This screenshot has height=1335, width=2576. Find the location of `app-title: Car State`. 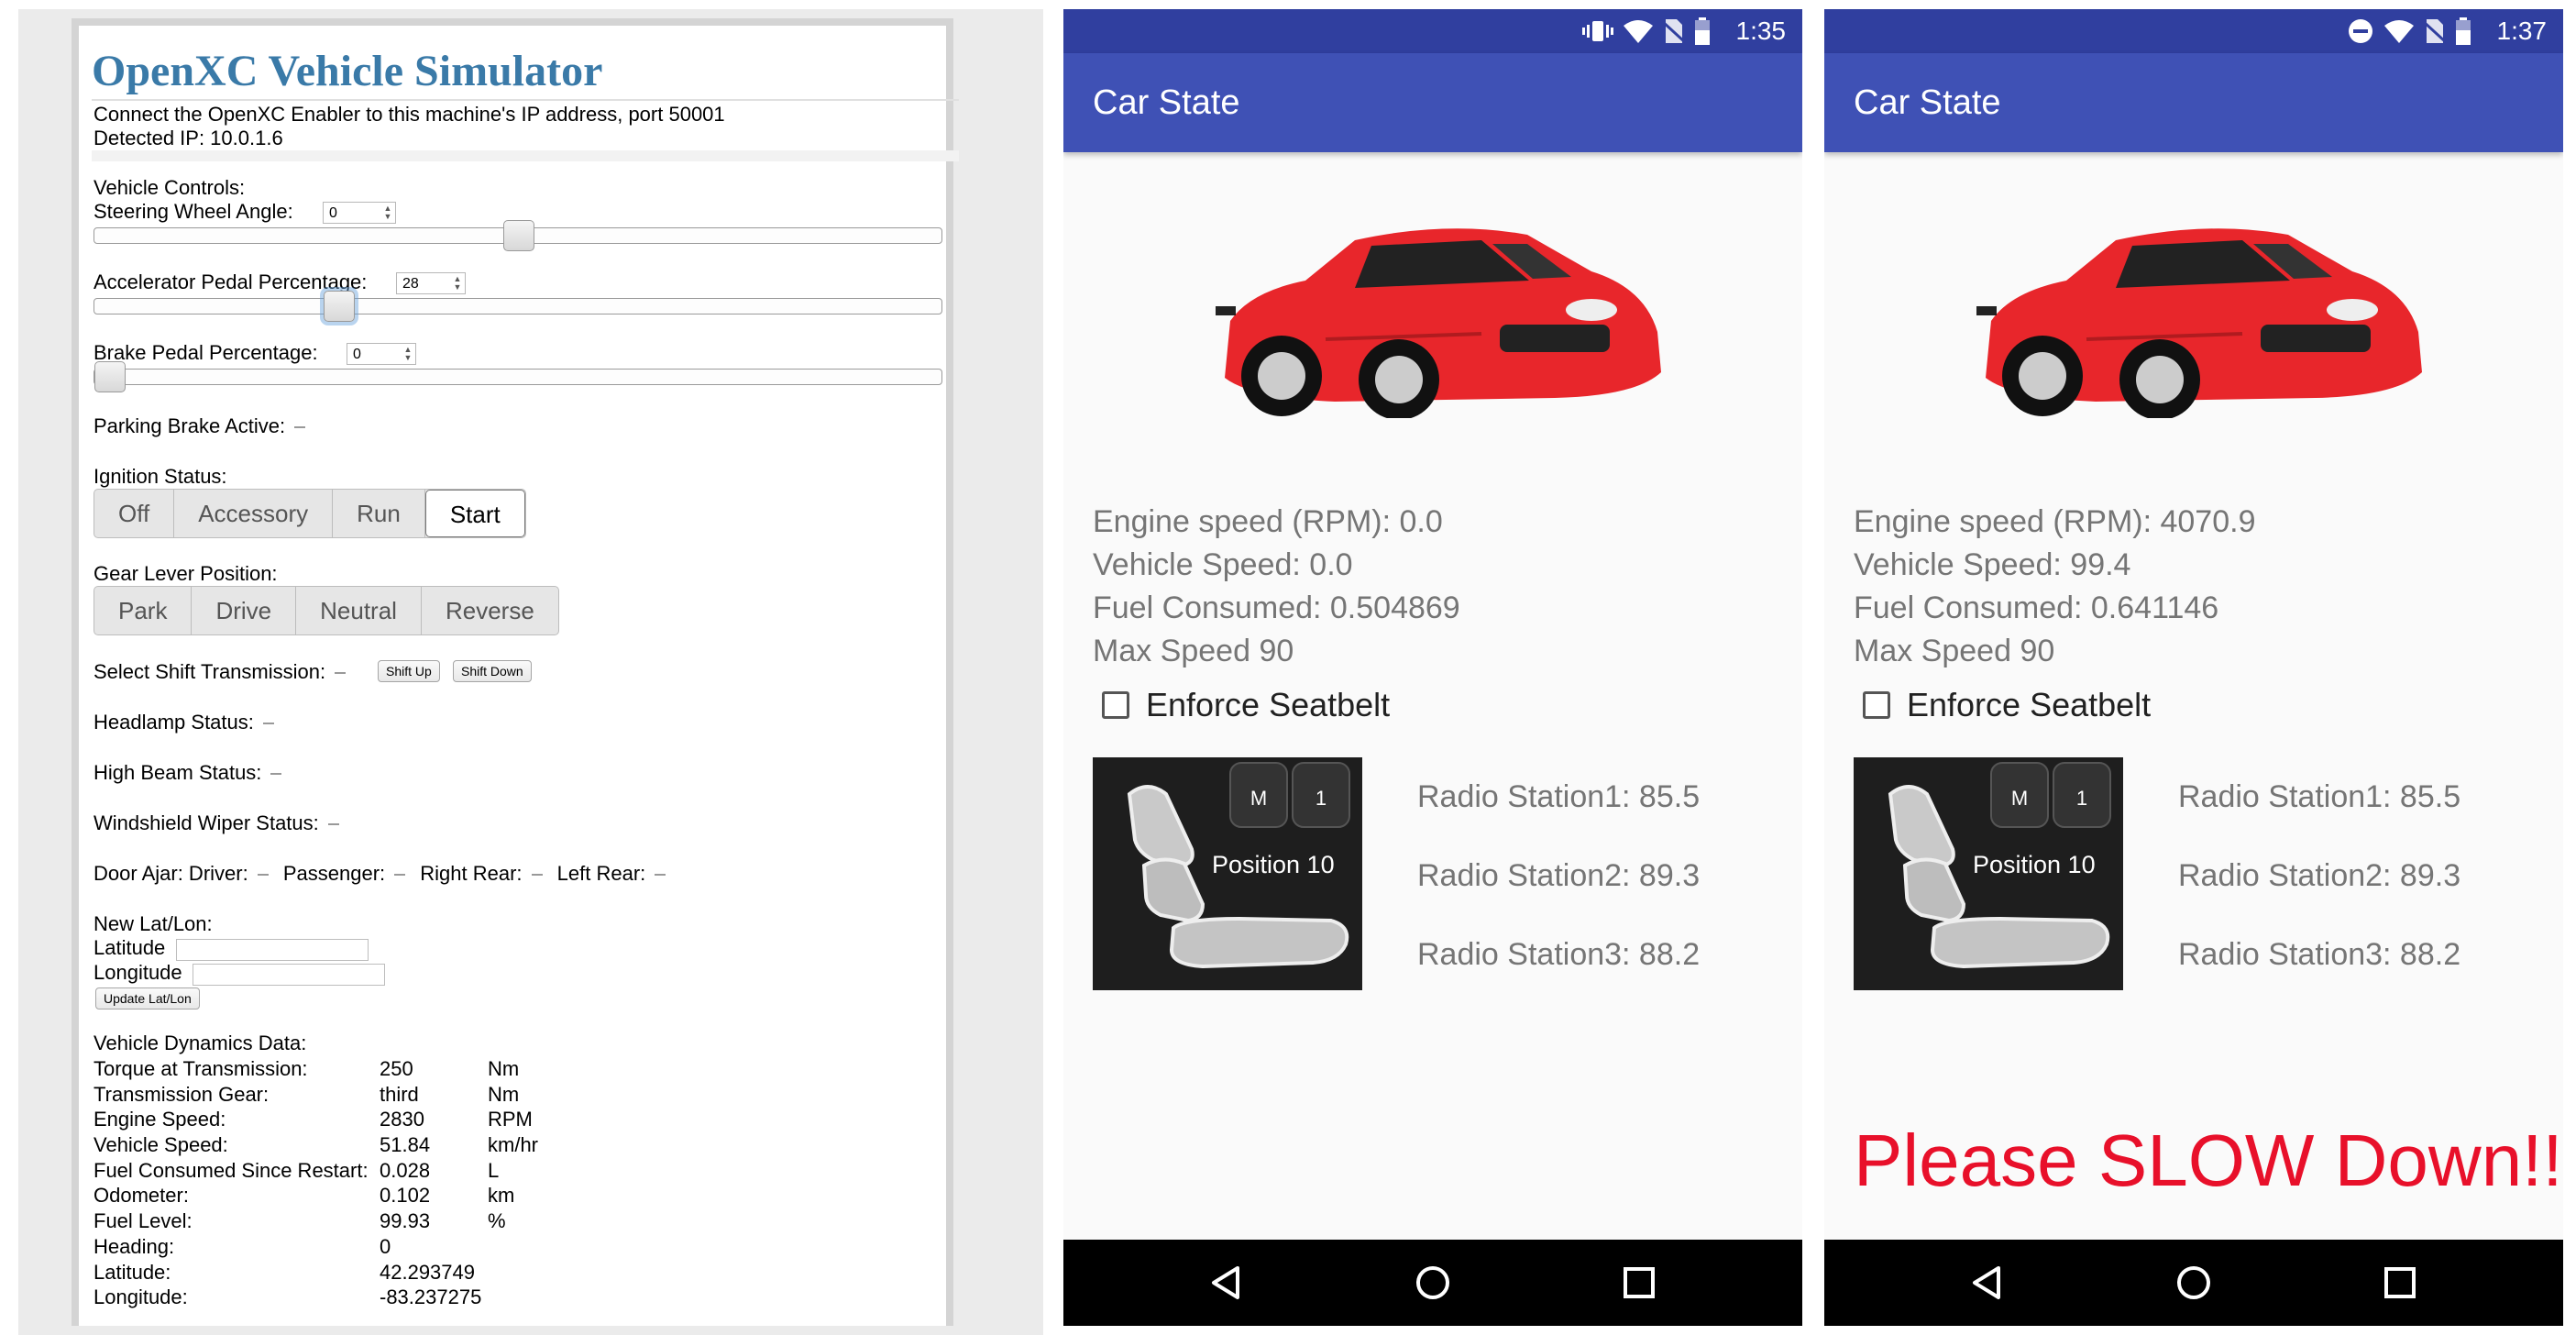

app-title: Car State is located at coordinates (1167, 102).